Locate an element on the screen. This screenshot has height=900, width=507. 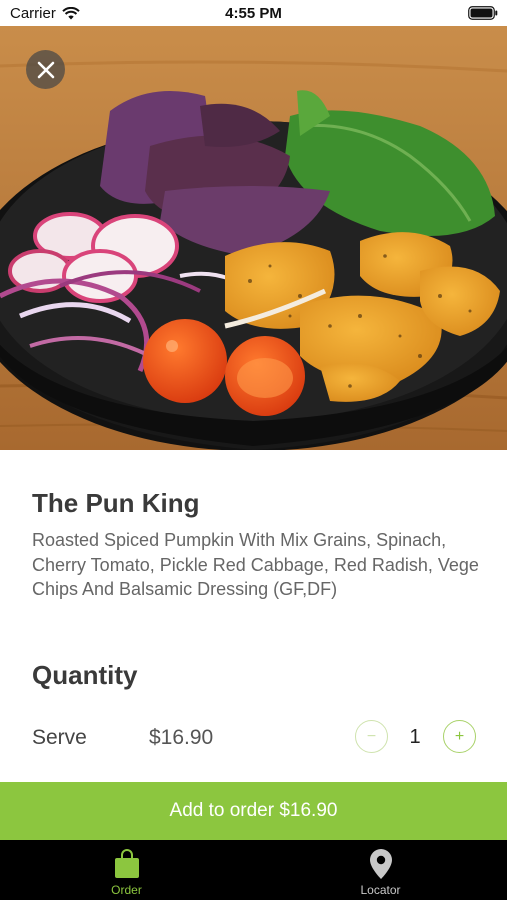
add-to-order-label: Add to order $16.90 is located at coordinates (253, 810).